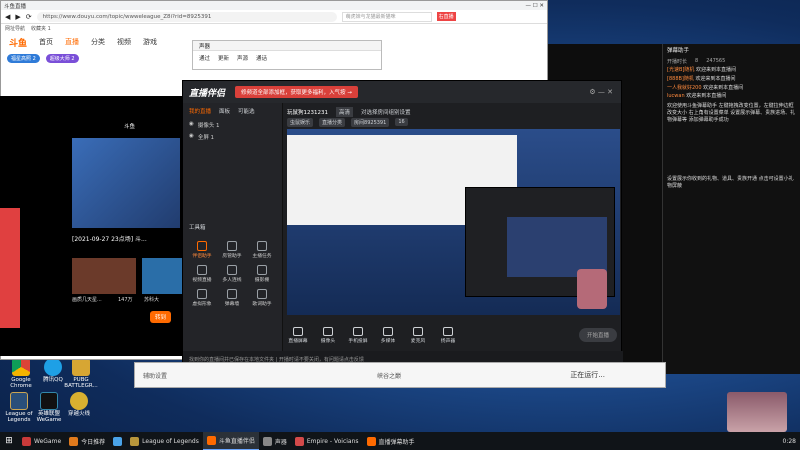 This screenshot has height=450, width=800. What do you see at coordinates (197, 228) in the screenshot?
I see `toolbox-label: 工具箱` at bounding box center [197, 228].